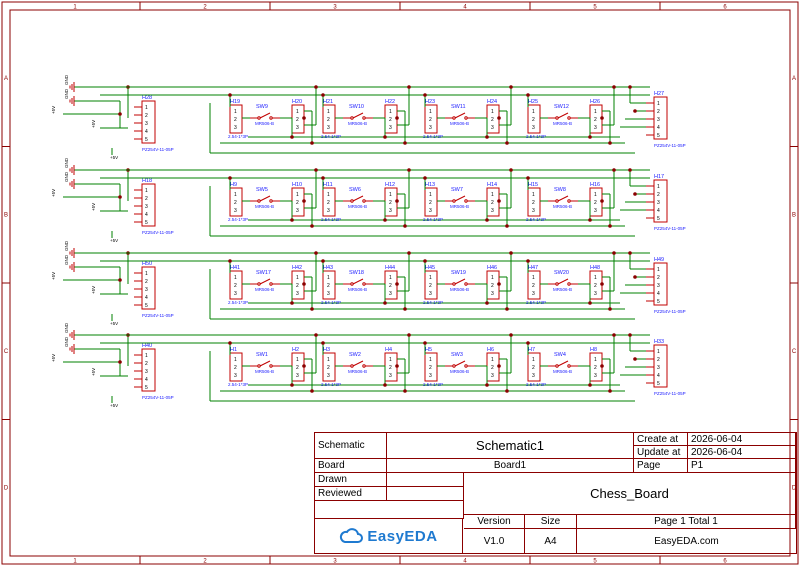  I want to click on component-ref: H25, so click(533, 102).